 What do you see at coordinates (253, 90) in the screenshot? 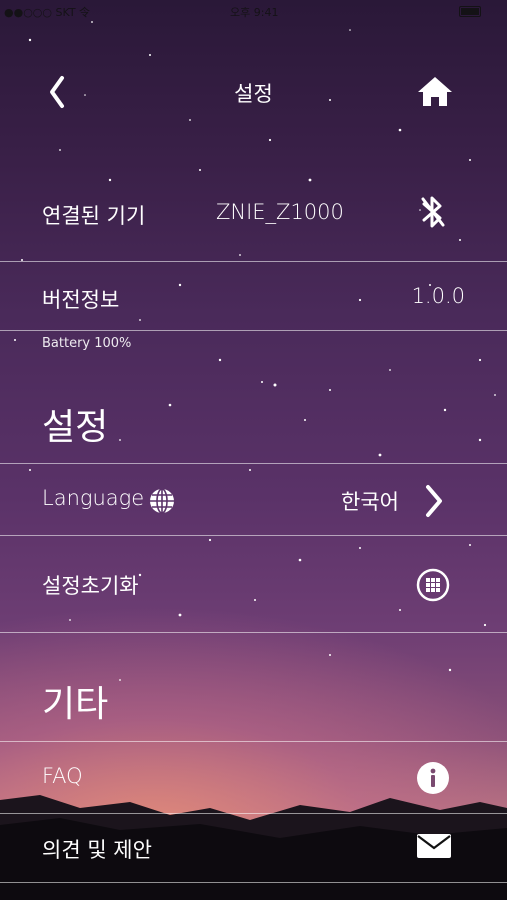
I see `nav-bar: 설정` at bounding box center [253, 90].